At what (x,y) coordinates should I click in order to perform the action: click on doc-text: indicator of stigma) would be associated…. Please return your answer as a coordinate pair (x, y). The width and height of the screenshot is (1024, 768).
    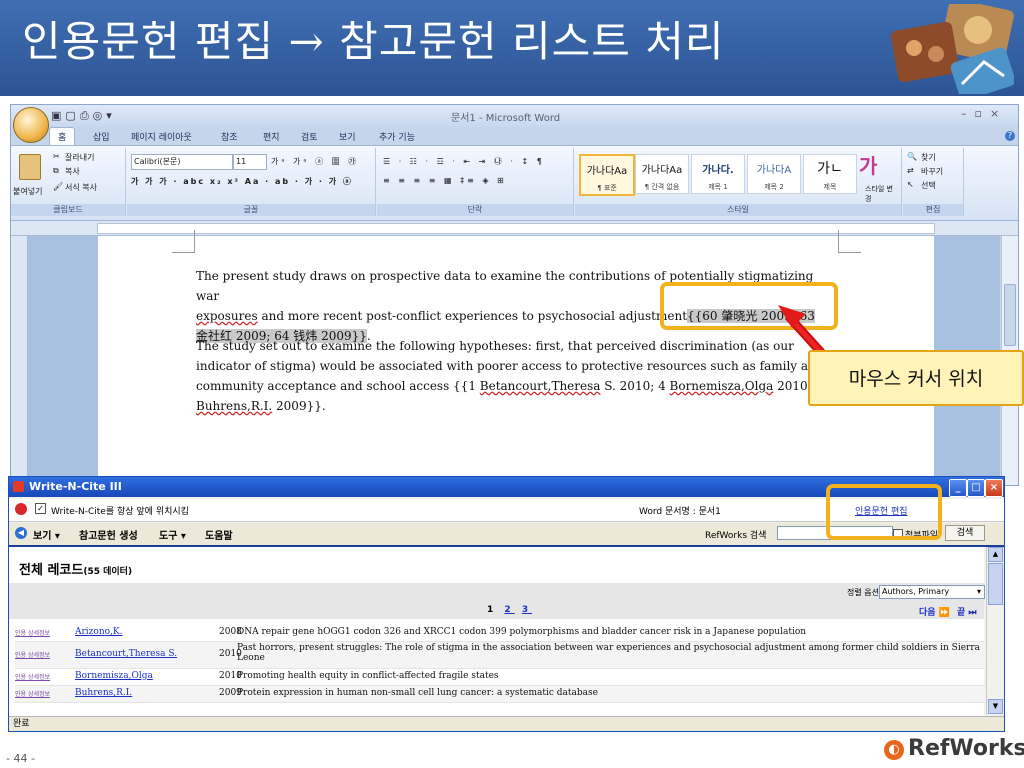
    Looking at the image, I should click on (510, 366).